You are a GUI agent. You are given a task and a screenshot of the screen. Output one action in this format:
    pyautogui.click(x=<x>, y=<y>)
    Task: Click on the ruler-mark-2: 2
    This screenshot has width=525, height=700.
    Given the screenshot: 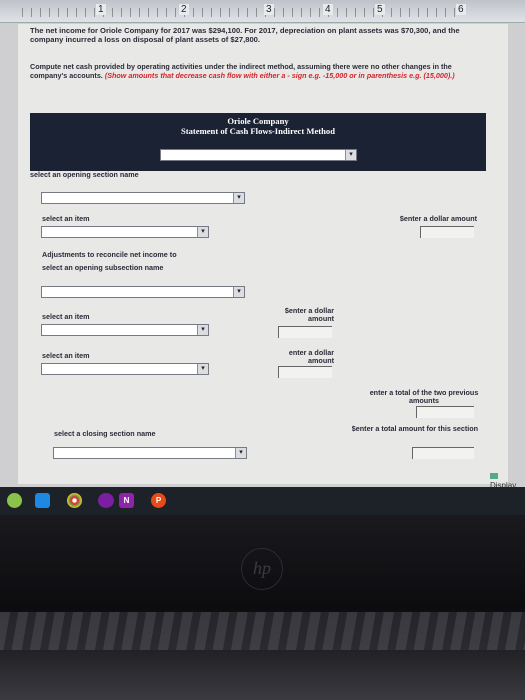 What is the action you would take?
    pyautogui.click(x=184, y=9)
    